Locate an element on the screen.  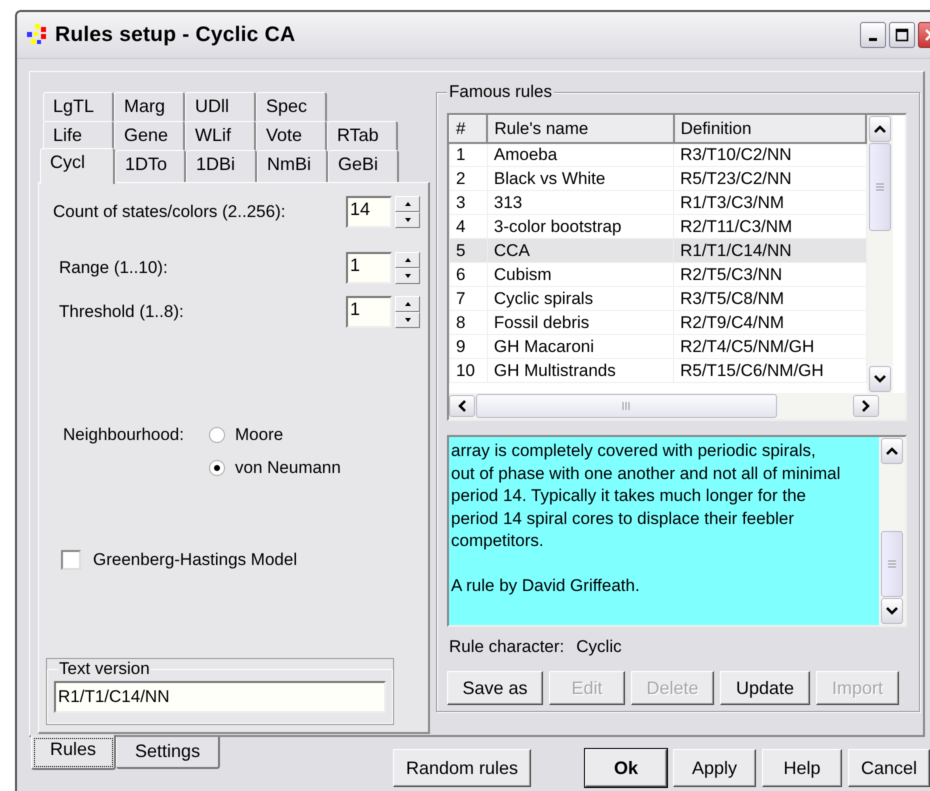
page-tab: Rules is located at coordinates (73, 752).